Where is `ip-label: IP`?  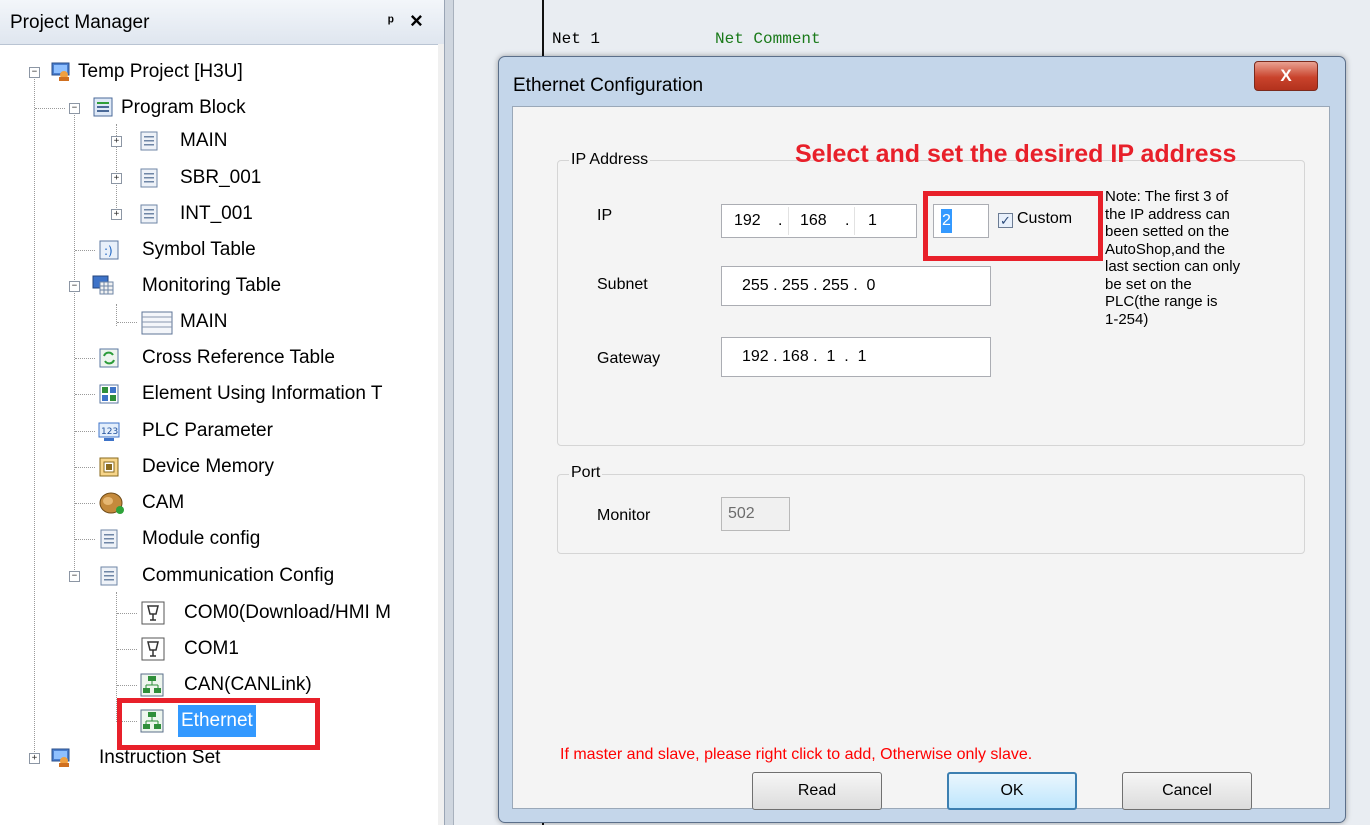
ip-label: IP is located at coordinates (605, 215).